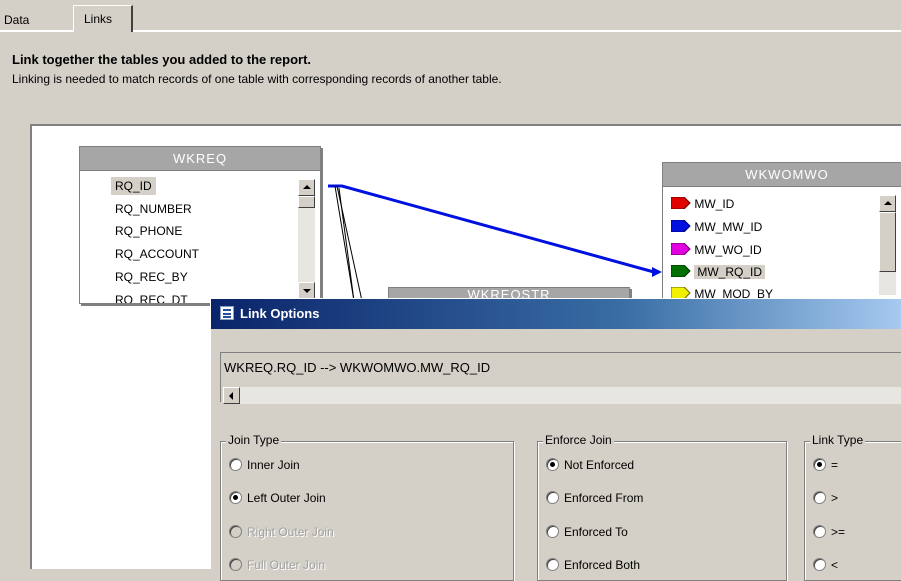 The width and height of the screenshot is (901, 581). What do you see at coordinates (835, 565) in the screenshot?
I see `radio-label: <` at bounding box center [835, 565].